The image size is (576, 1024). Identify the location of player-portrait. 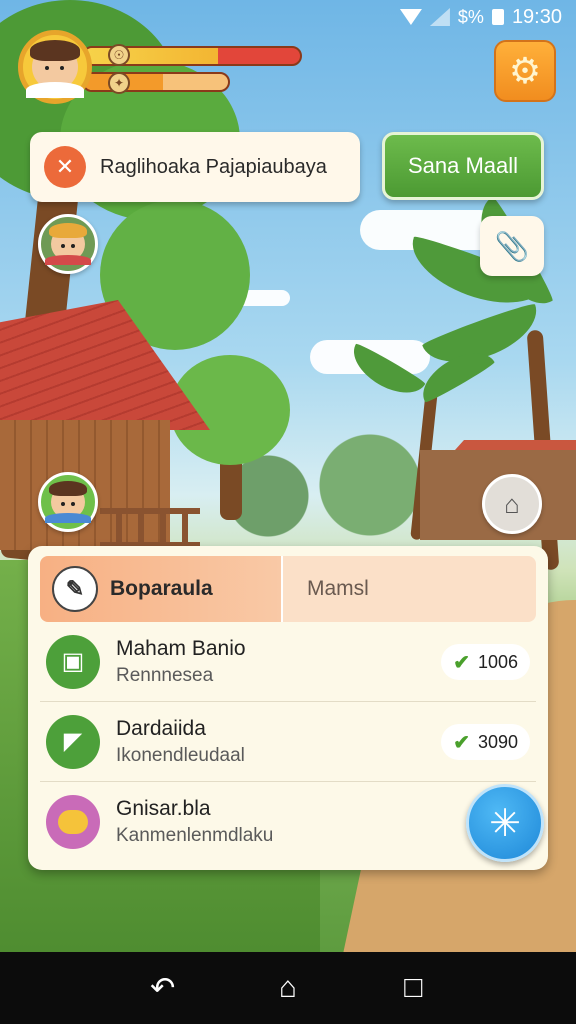
(55, 69).